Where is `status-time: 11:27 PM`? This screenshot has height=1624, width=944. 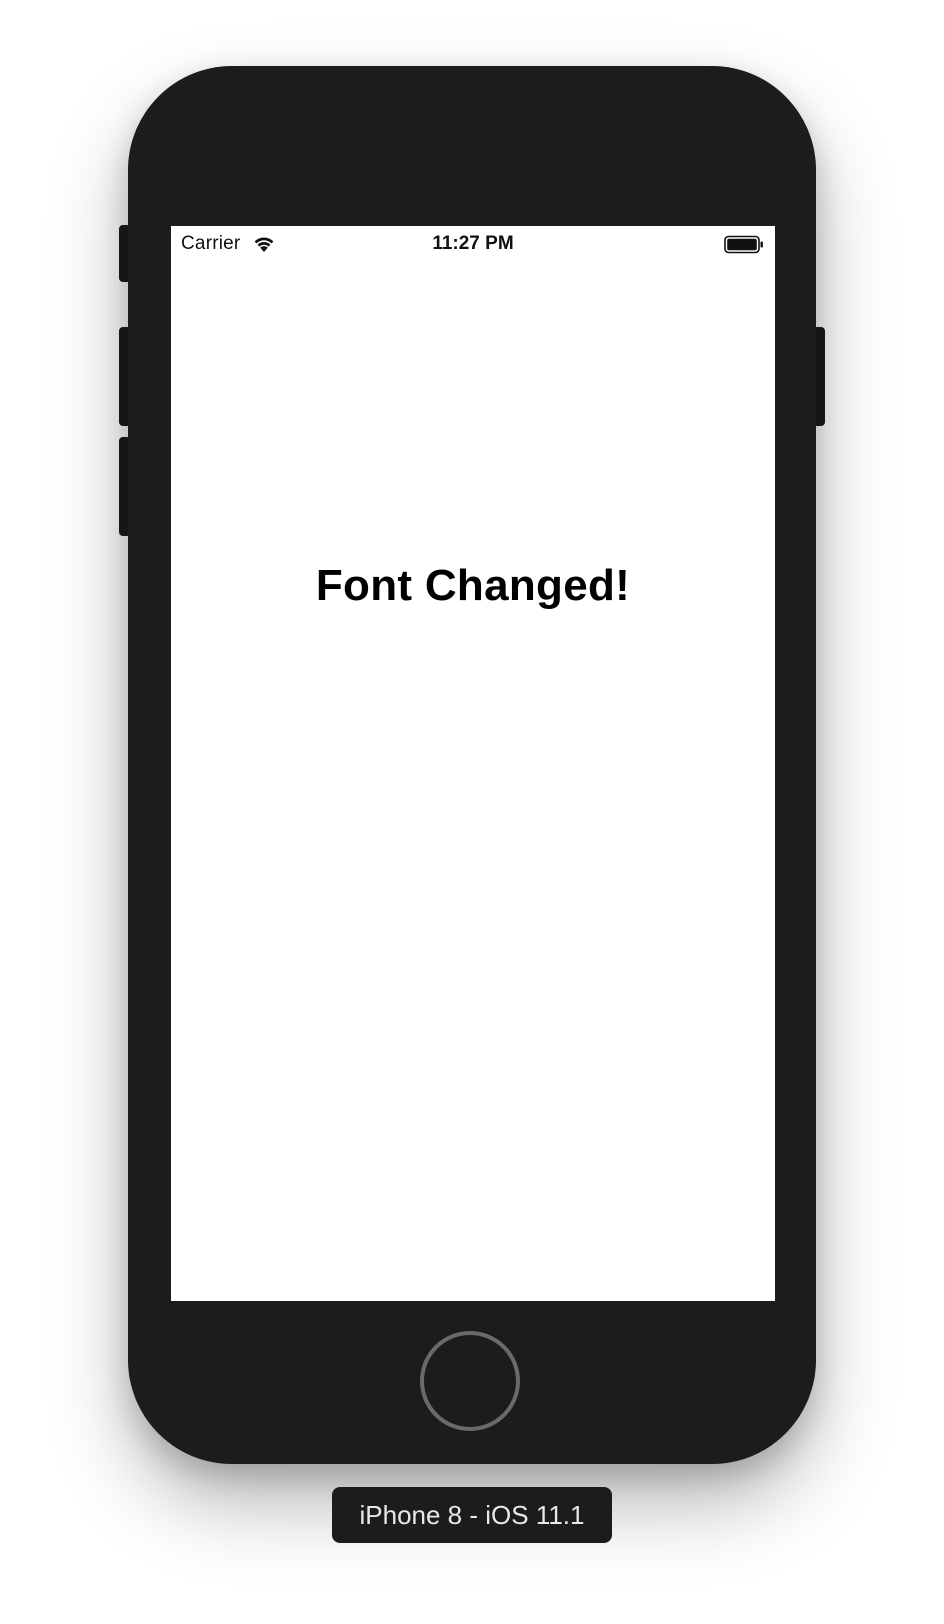
status-time: 11:27 PM is located at coordinates (473, 243).